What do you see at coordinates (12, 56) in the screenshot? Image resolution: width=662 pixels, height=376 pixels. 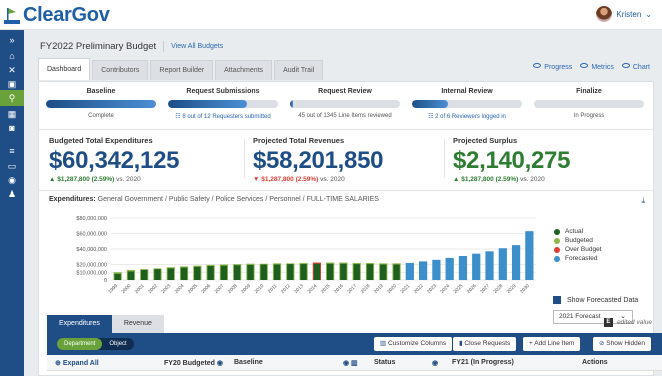 I see `home-icon: ⌂` at bounding box center [12, 56].